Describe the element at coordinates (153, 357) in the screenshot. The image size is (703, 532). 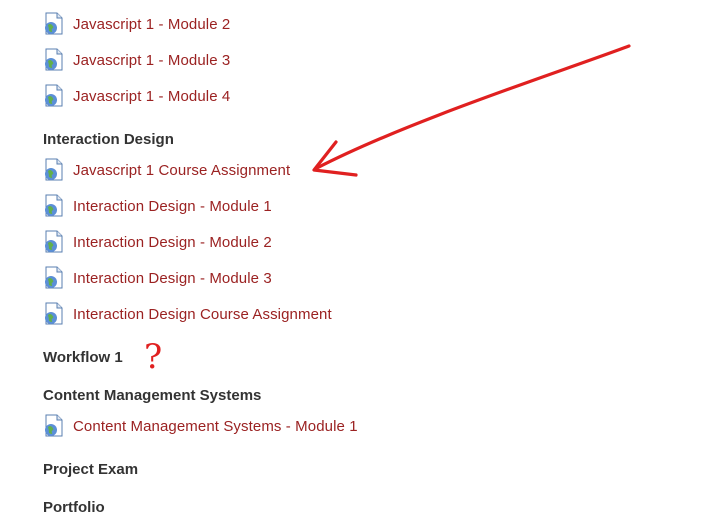
I see `red-question-mark: ?` at that location.